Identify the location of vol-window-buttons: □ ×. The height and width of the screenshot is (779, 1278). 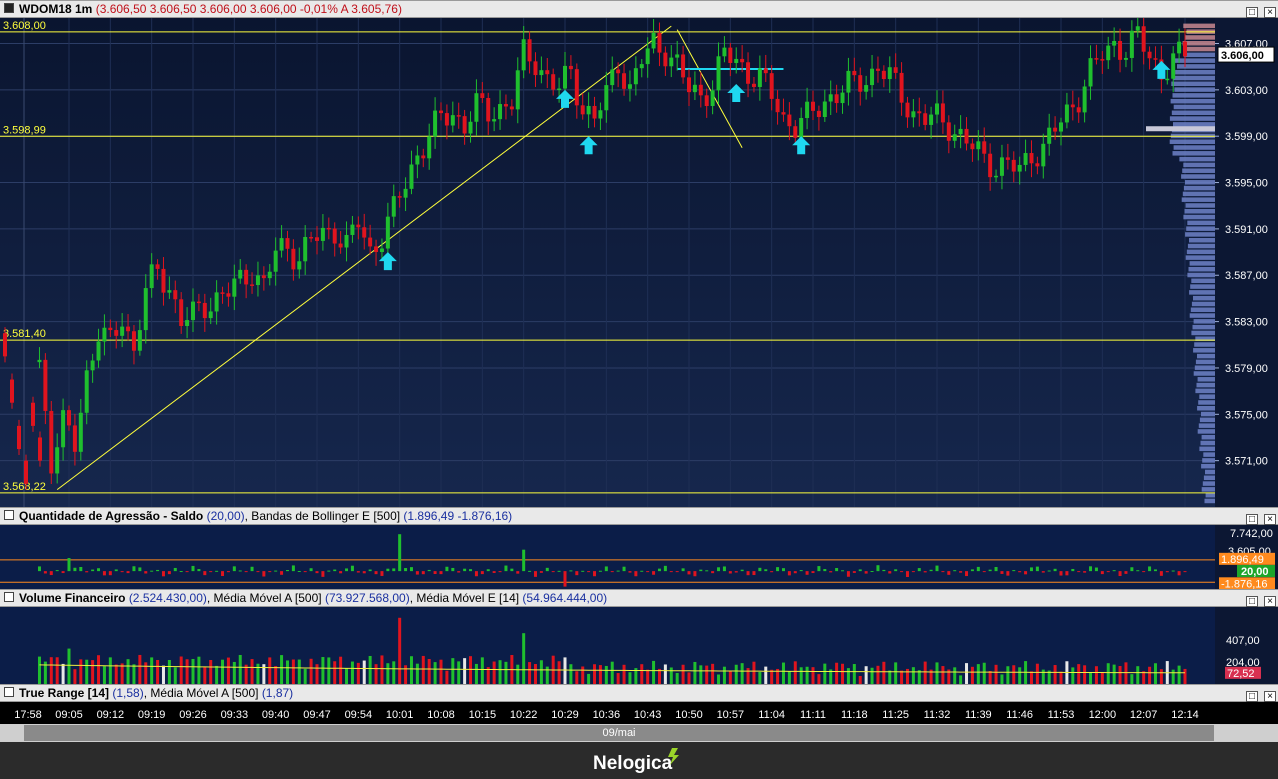
(1258, 600).